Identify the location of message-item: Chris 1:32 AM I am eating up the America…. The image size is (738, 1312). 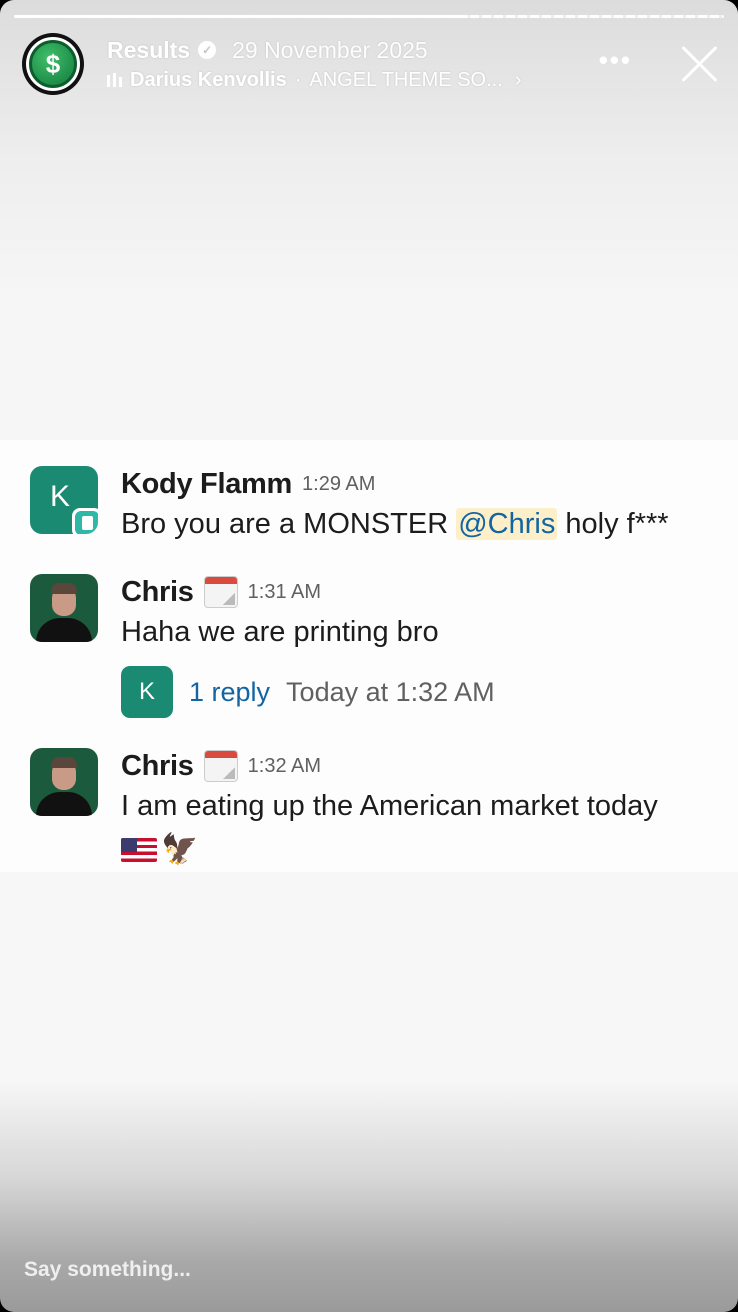
(376, 808).